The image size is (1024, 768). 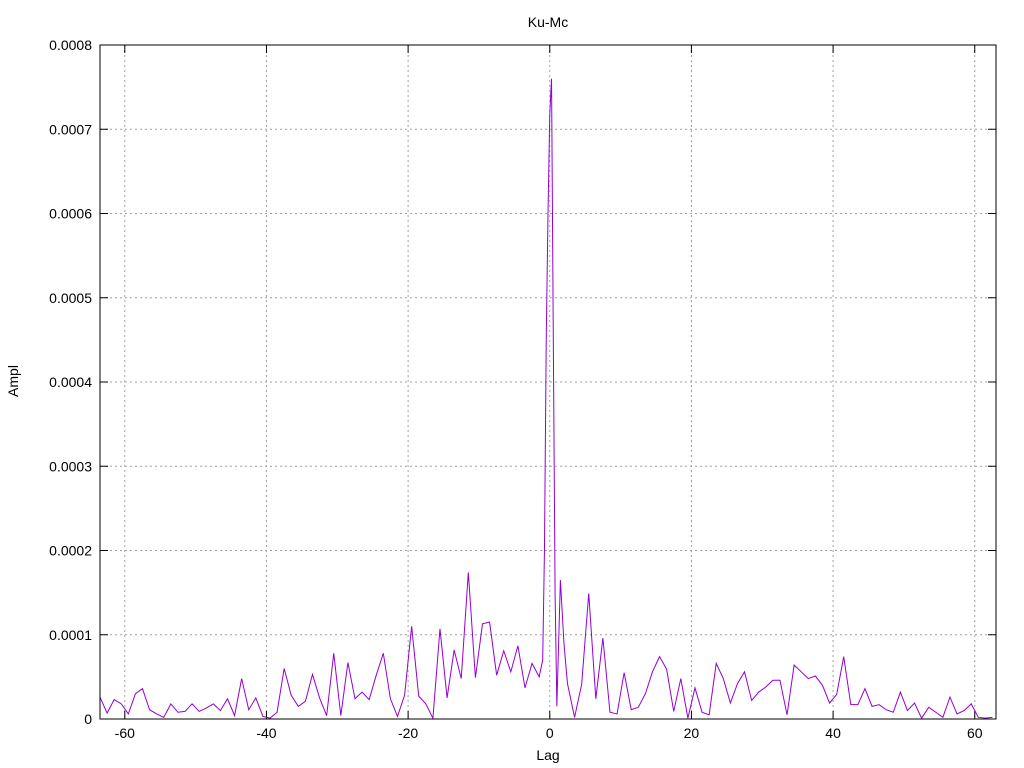 I want to click on y-tick-label: 0.0008, so click(x=70, y=45).